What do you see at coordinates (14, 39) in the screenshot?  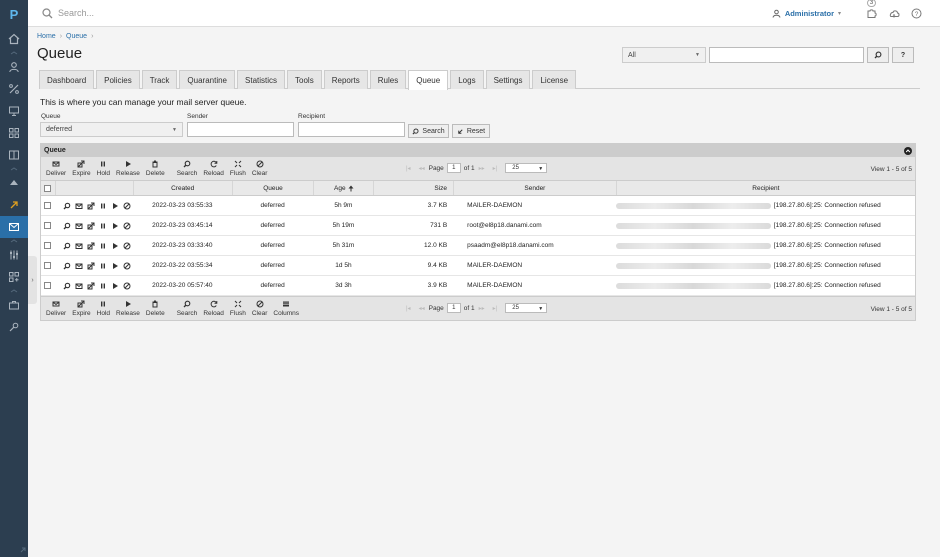 I see `home-icon` at bounding box center [14, 39].